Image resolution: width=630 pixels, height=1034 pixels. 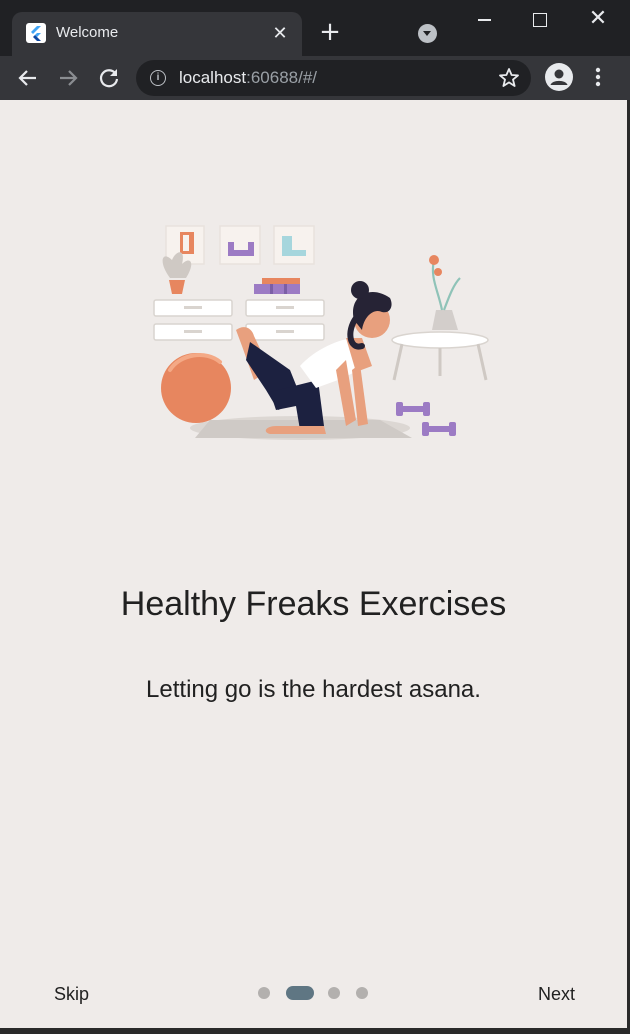 What do you see at coordinates (315, 28) in the screenshot?
I see `browser-tabstrip: Welcome ✕ + ✕` at bounding box center [315, 28].